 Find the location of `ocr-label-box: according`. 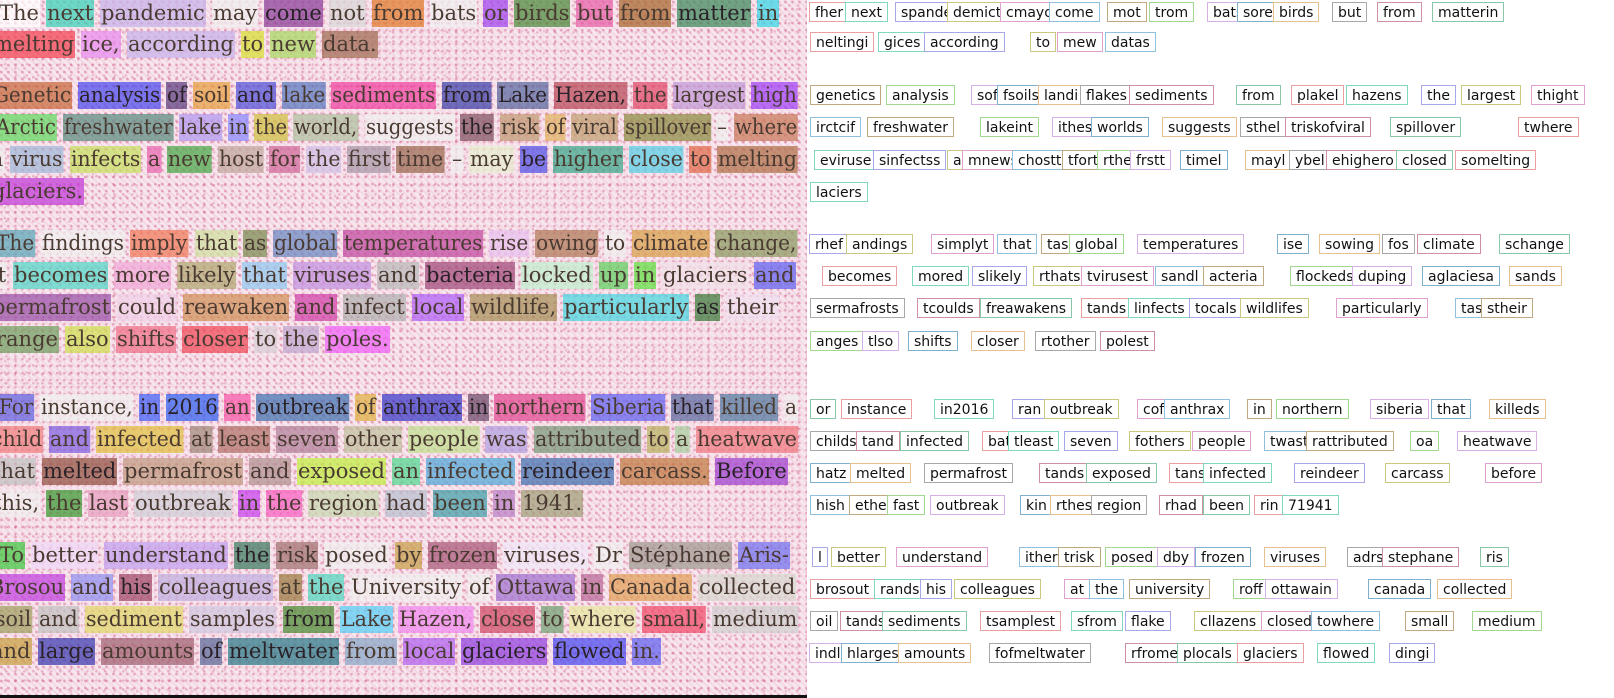

ocr-label-box: according is located at coordinates (964, 42).